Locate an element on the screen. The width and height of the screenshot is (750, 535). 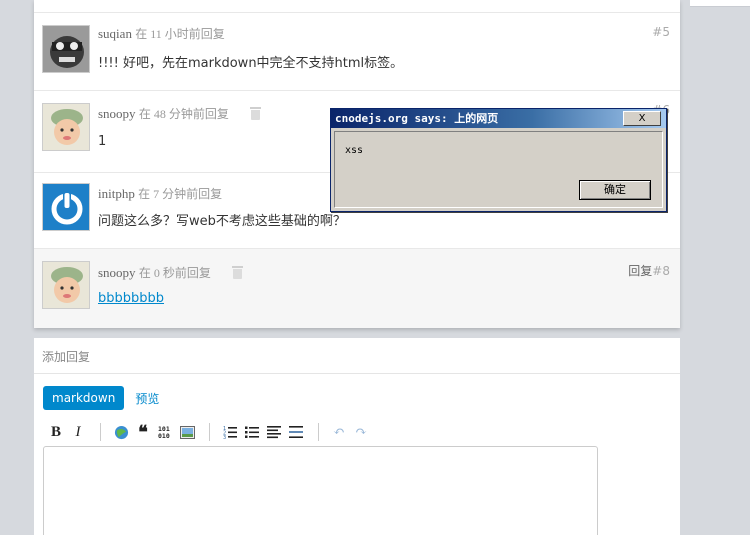
reply-item: snoopy 在 0 秒前回复 bbbbbbbb 回复#8 is located at coordinates (357, 288).